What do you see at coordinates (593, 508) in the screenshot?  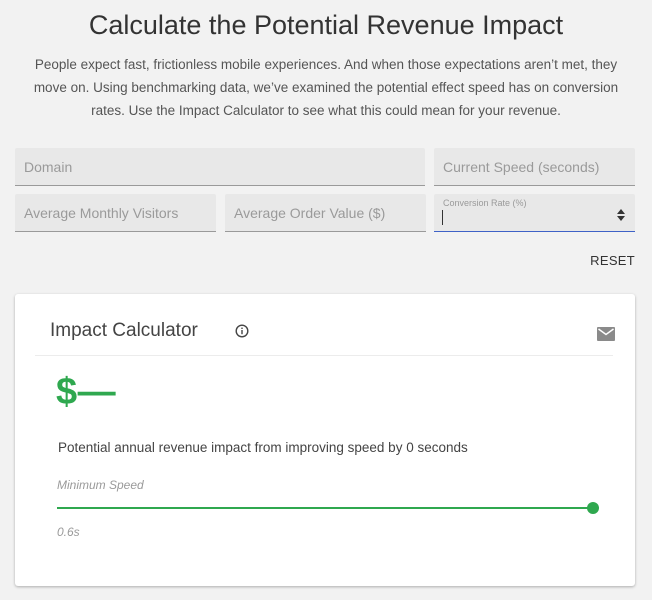 I see `speed-slider-thumb` at bounding box center [593, 508].